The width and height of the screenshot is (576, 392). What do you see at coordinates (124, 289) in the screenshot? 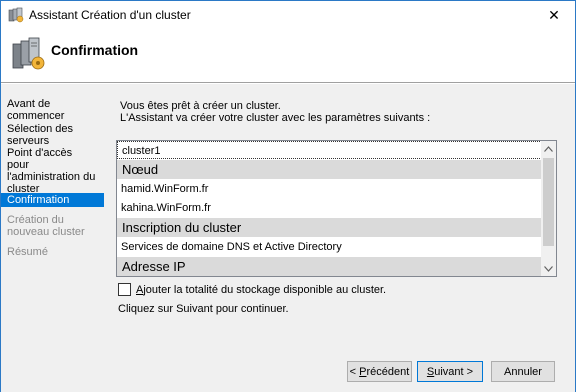
I see `add-storage-checkbox` at bounding box center [124, 289].